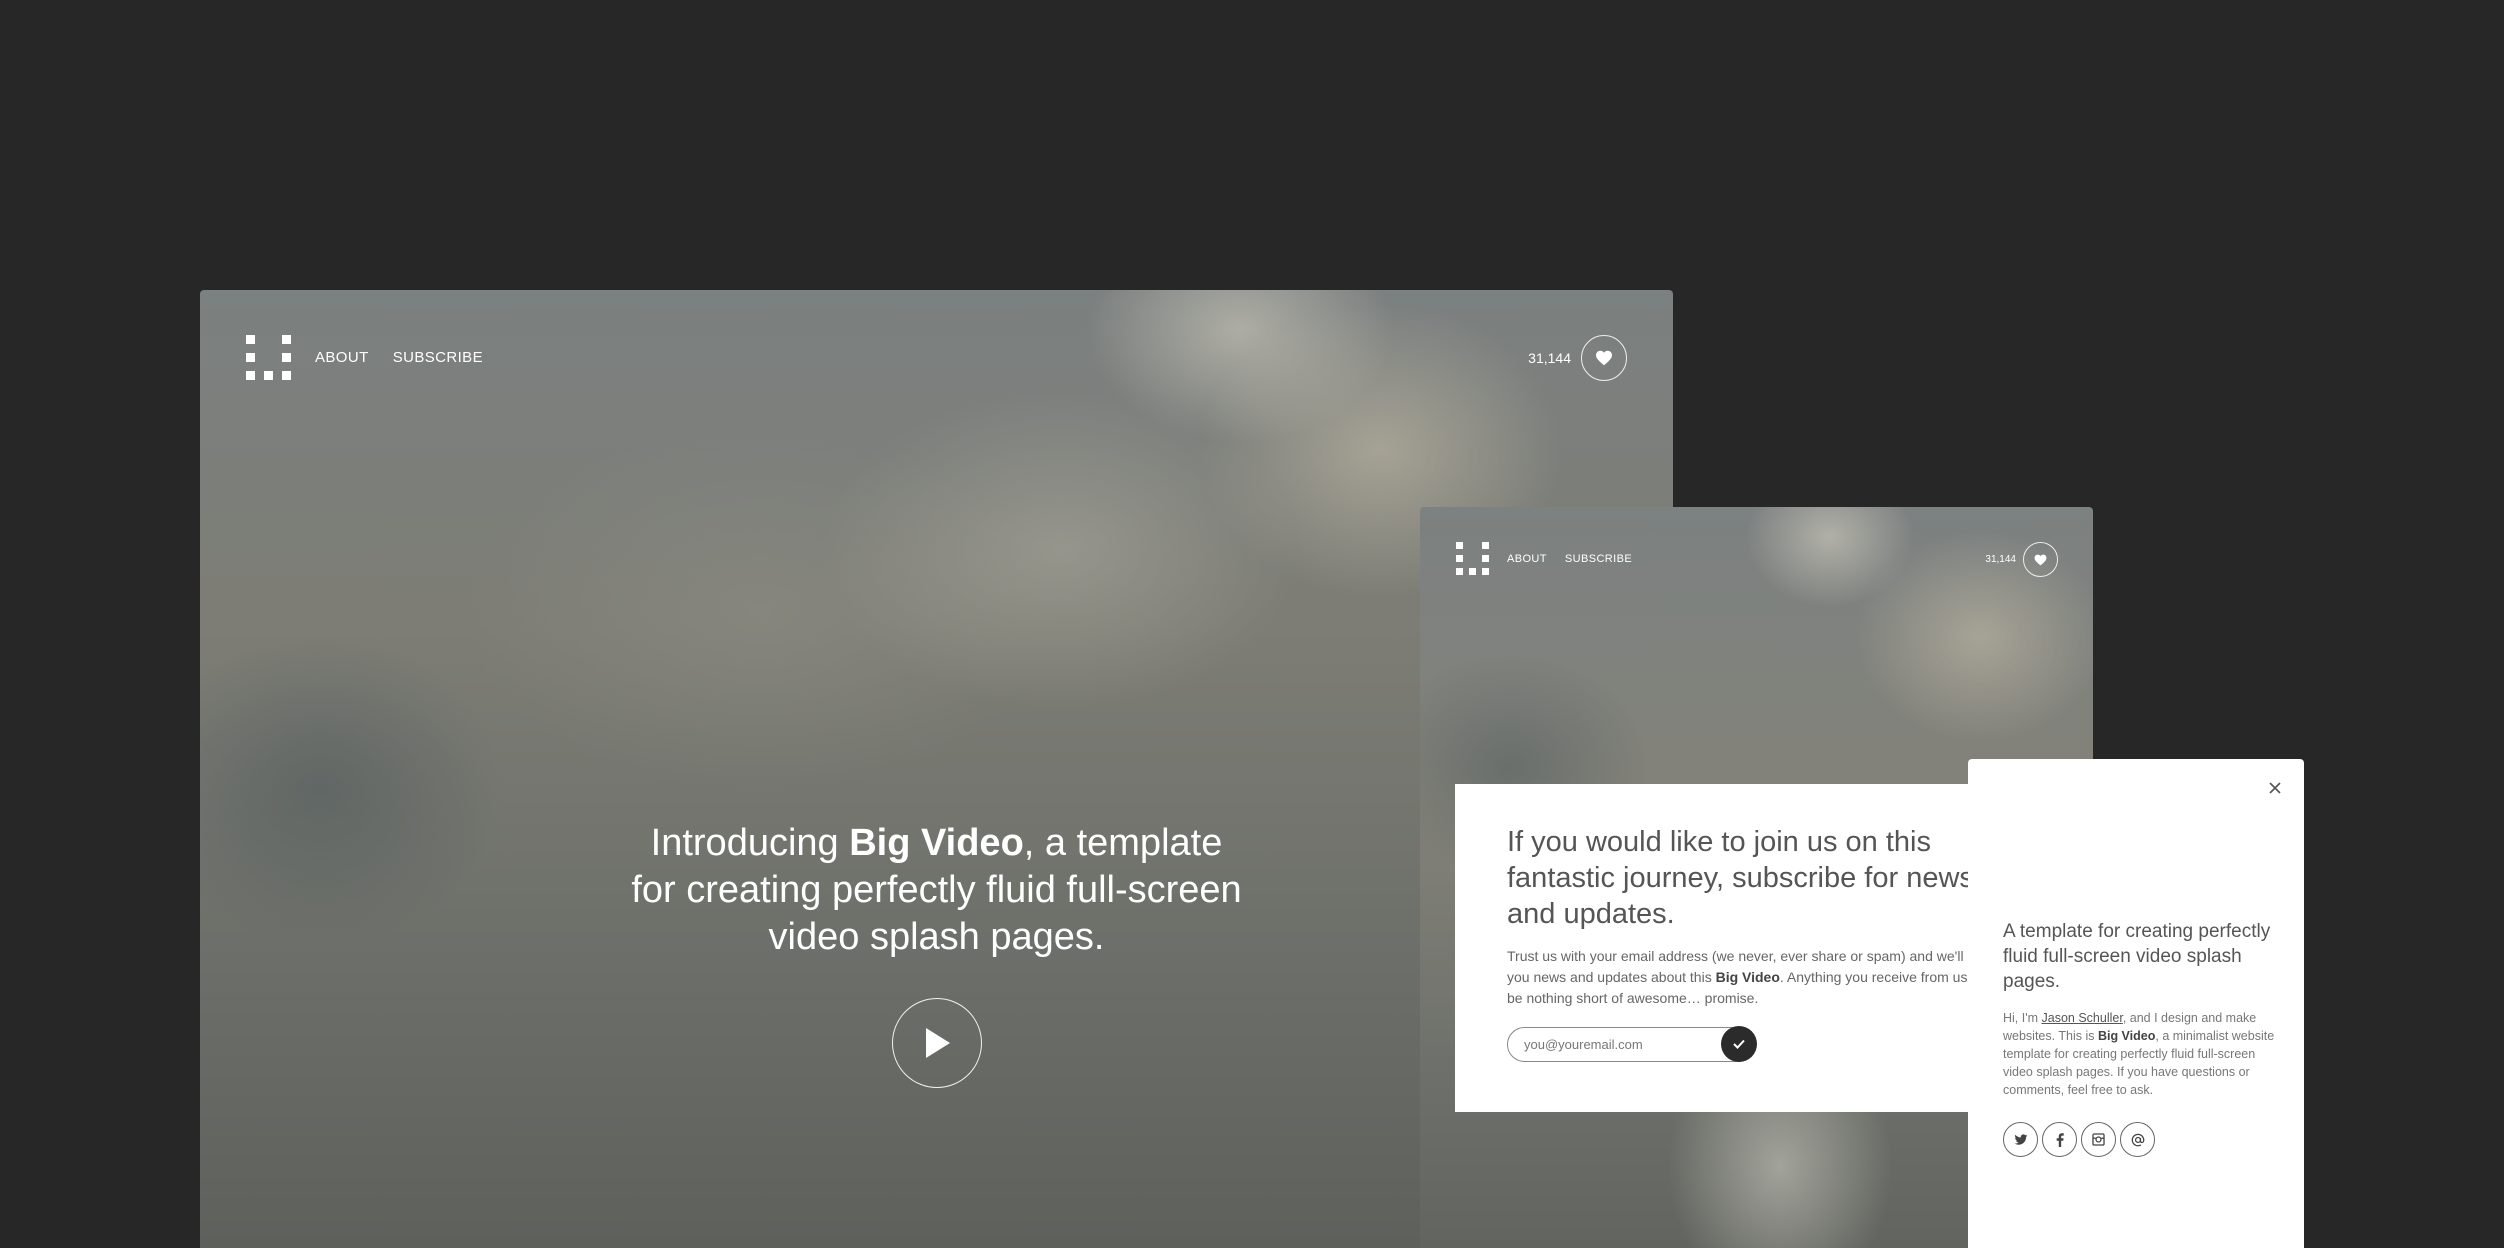 This screenshot has height=1248, width=2504. I want to click on twitter-icon, so click(2020, 1139).